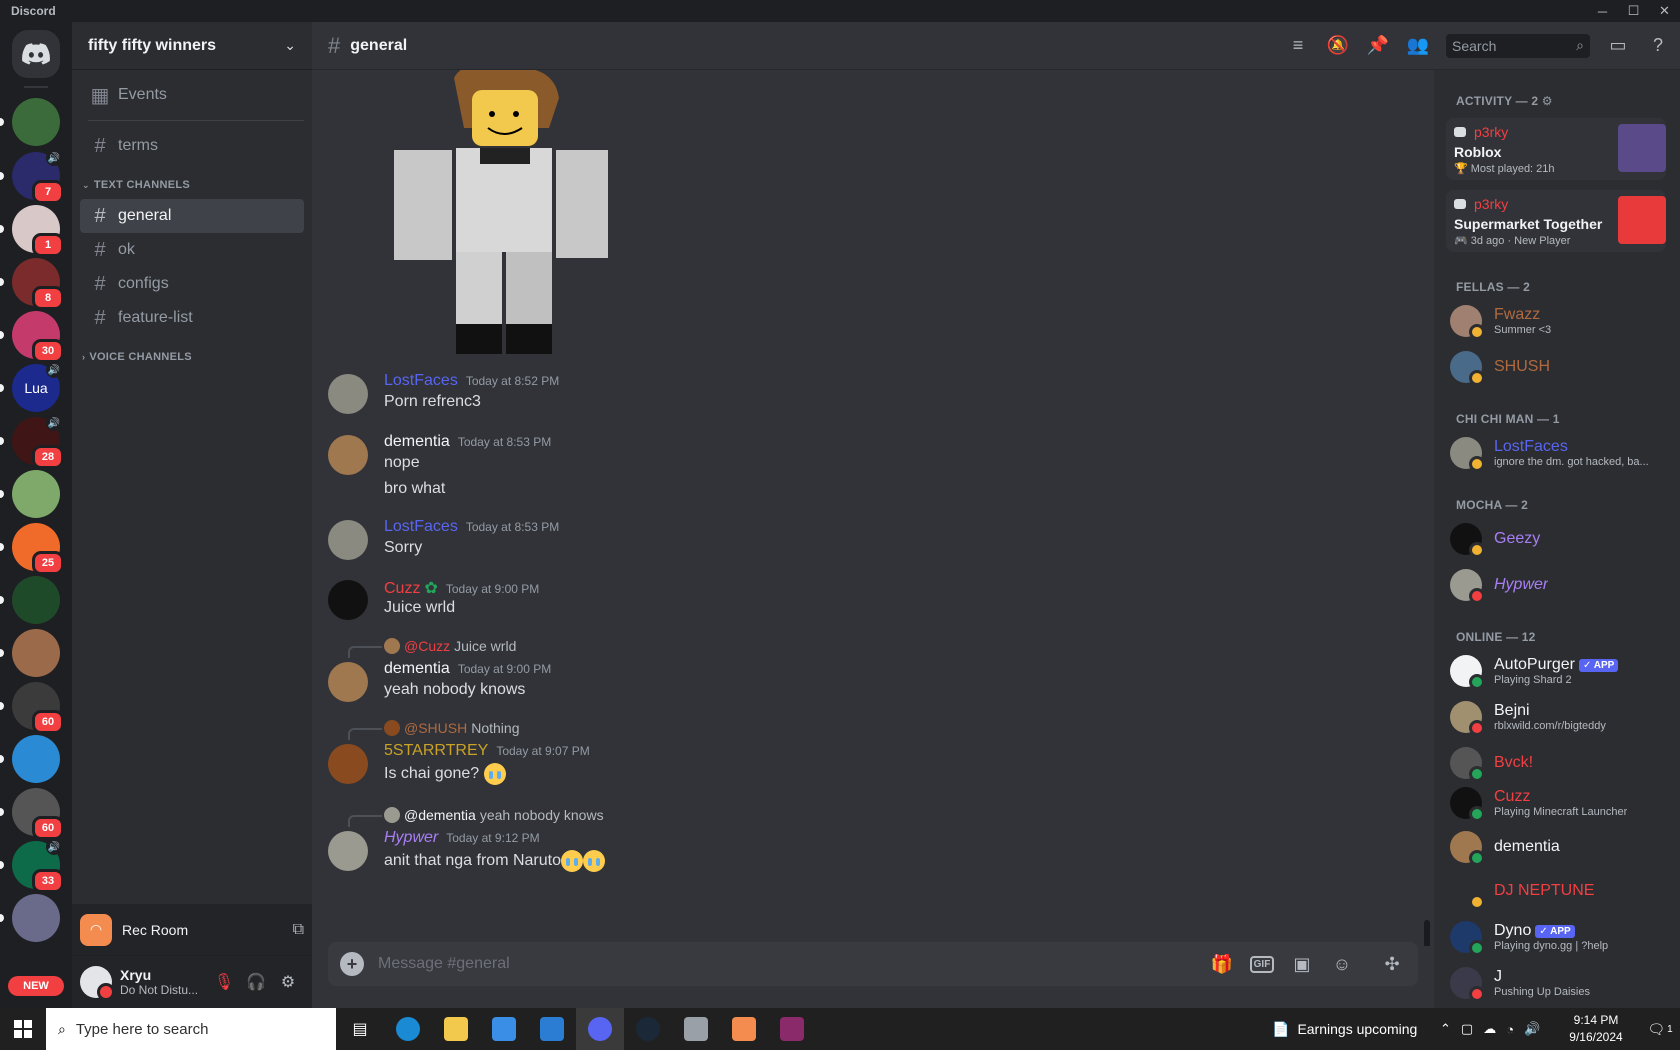  Describe the element at coordinates (224, 982) in the screenshot. I see `mute-mic-button: 🎙` at that location.